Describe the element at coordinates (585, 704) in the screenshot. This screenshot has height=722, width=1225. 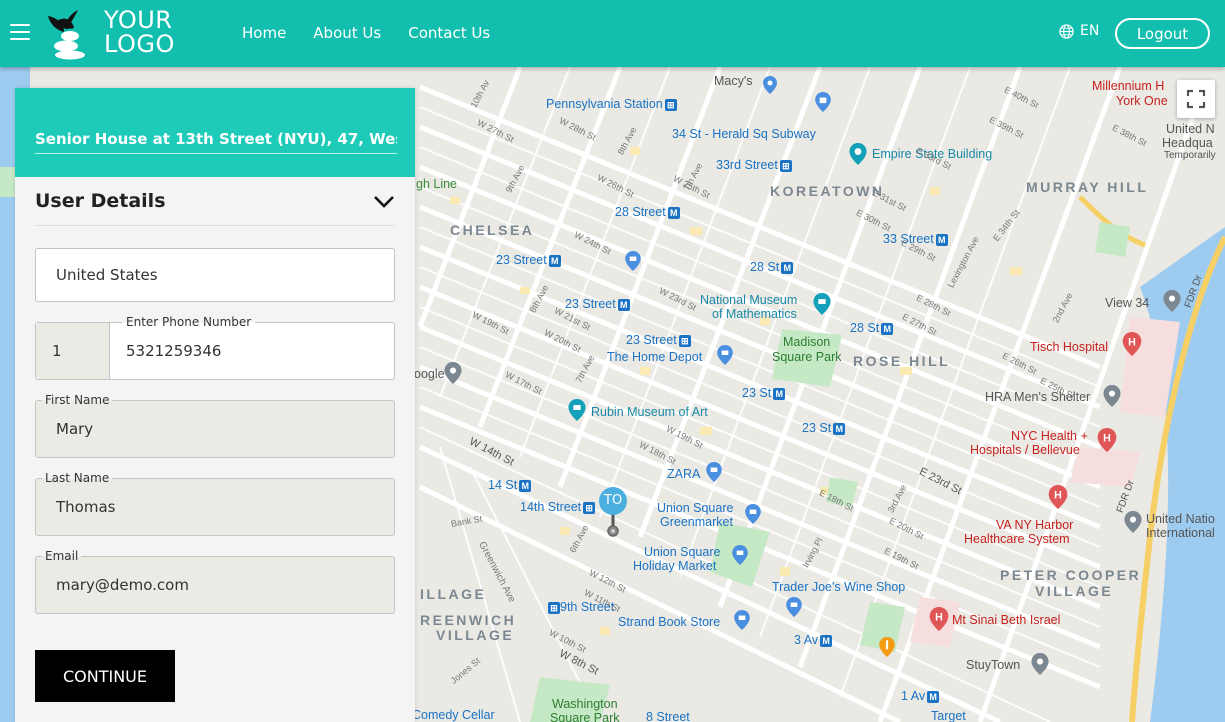
I see `poi-label: Washington` at that location.